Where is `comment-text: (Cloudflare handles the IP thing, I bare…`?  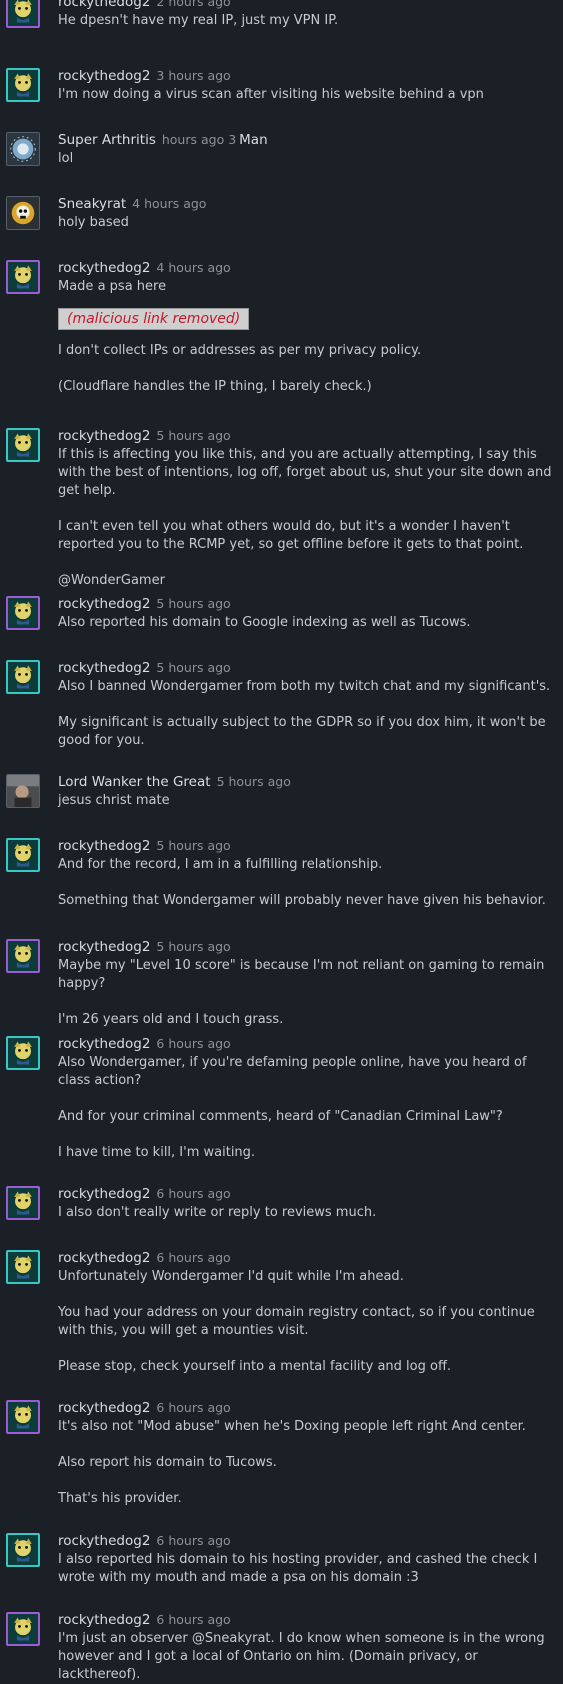 comment-text: (Cloudflare handles the IP thing, I bare… is located at coordinates (215, 386).